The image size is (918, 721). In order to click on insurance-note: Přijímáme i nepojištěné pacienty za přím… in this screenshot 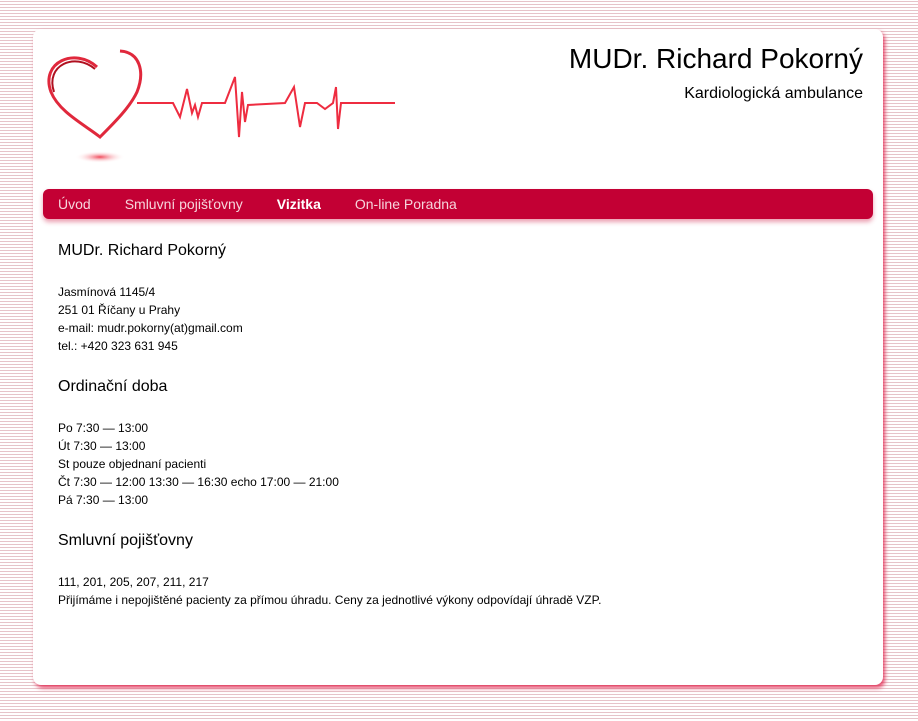, I will do `click(330, 600)`.